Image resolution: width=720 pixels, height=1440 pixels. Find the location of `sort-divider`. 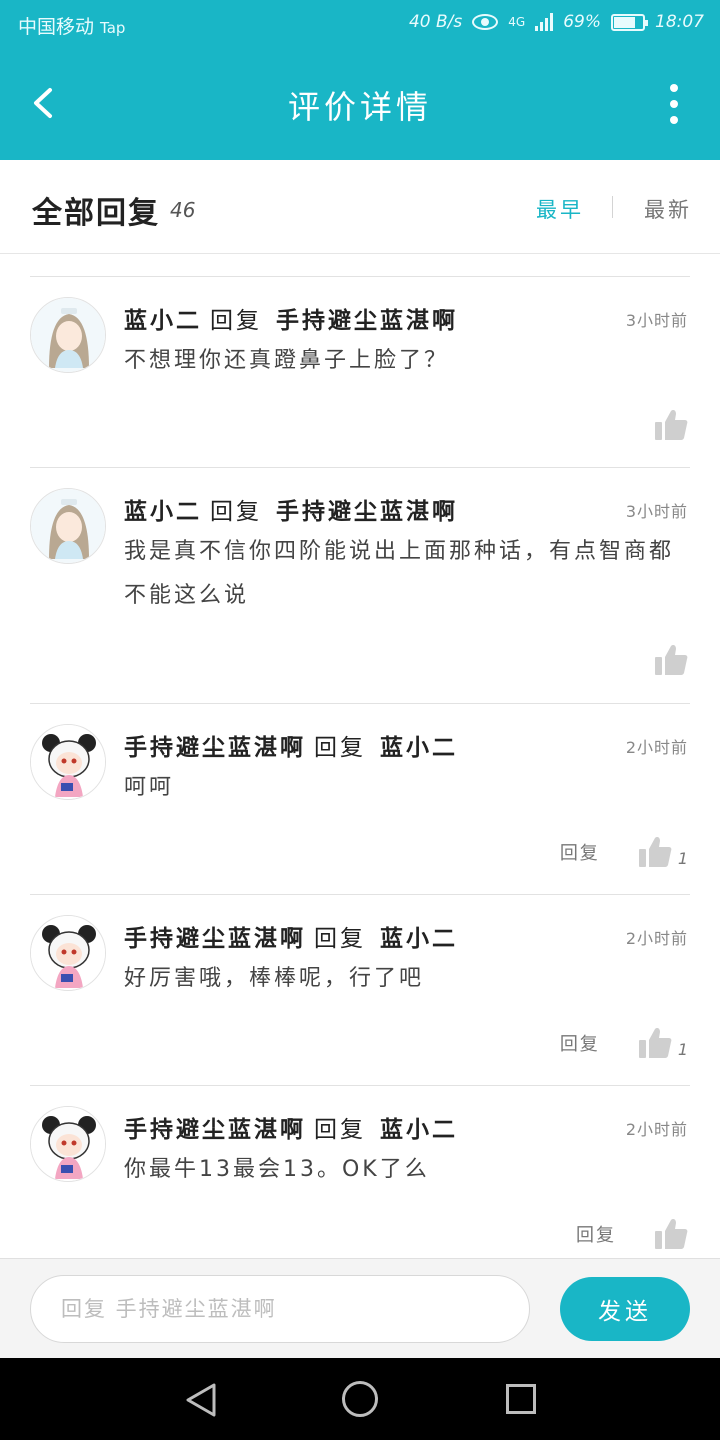

sort-divider is located at coordinates (612, 207).